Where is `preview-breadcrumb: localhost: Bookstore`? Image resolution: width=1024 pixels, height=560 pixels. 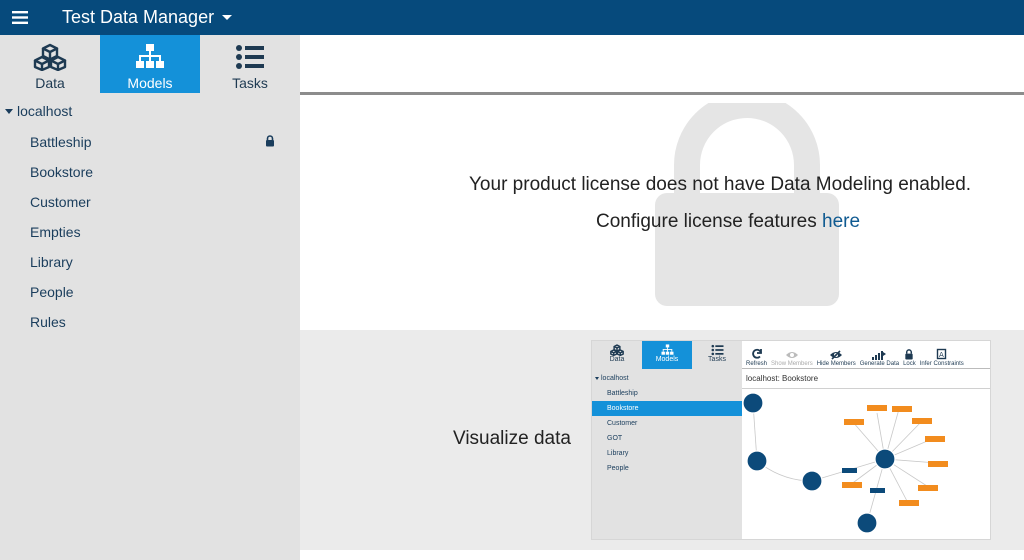 preview-breadcrumb: localhost: Bookstore is located at coordinates (866, 379).